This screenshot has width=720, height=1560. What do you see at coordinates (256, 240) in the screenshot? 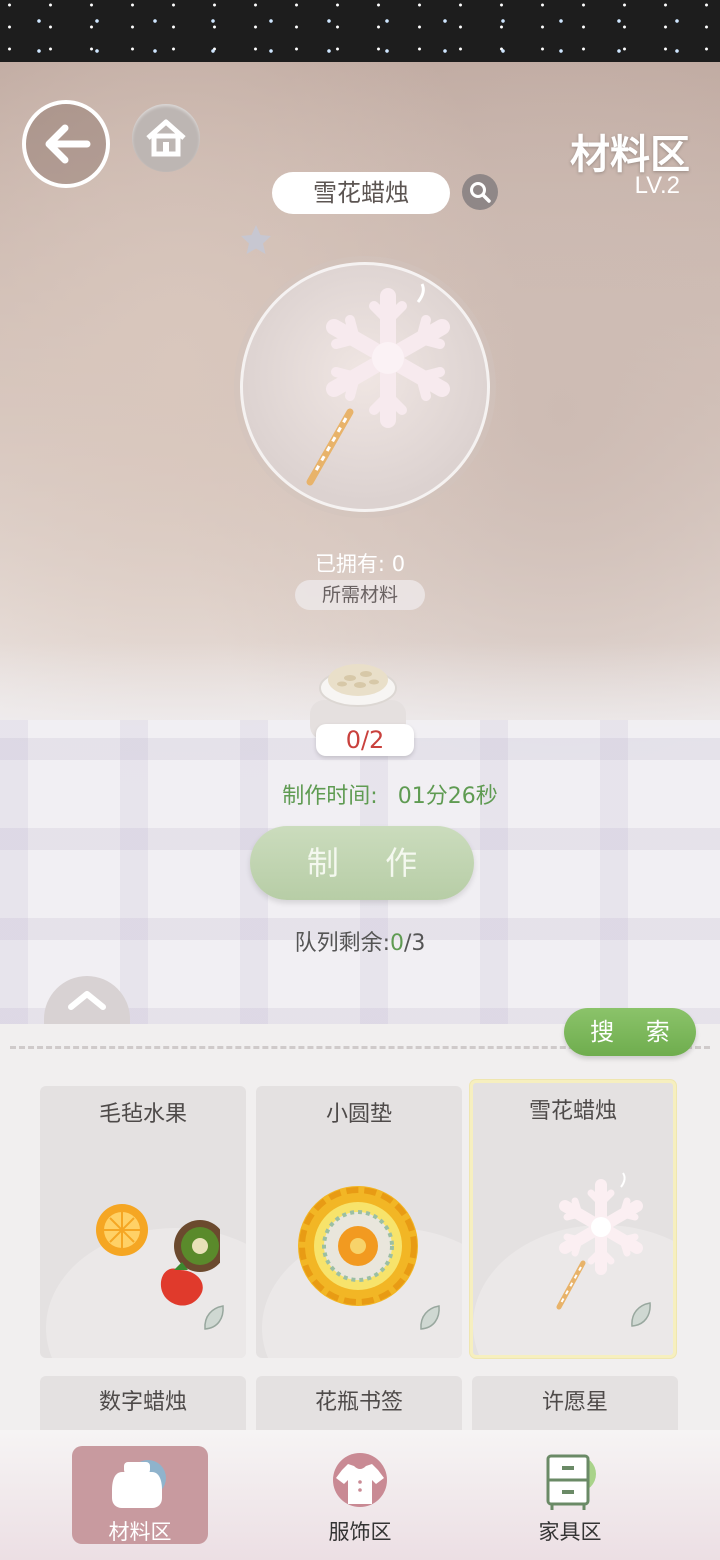
I see `star-icon` at bounding box center [256, 240].